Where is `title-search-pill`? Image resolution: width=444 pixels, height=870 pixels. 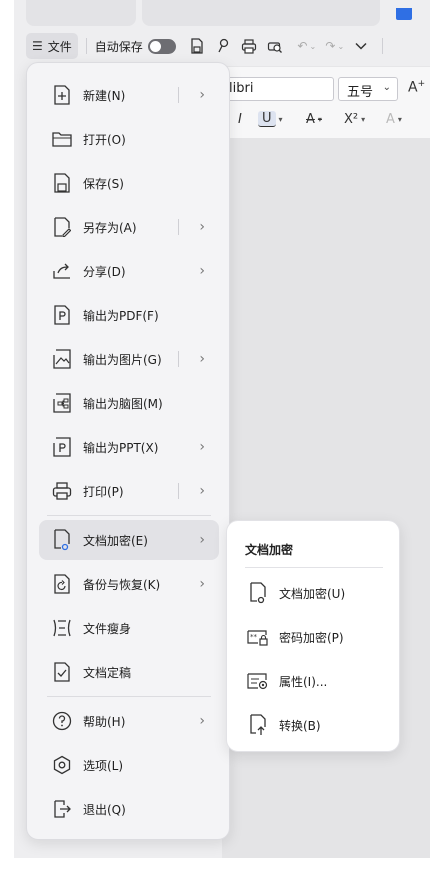
title-search-pill is located at coordinates (261, 13).